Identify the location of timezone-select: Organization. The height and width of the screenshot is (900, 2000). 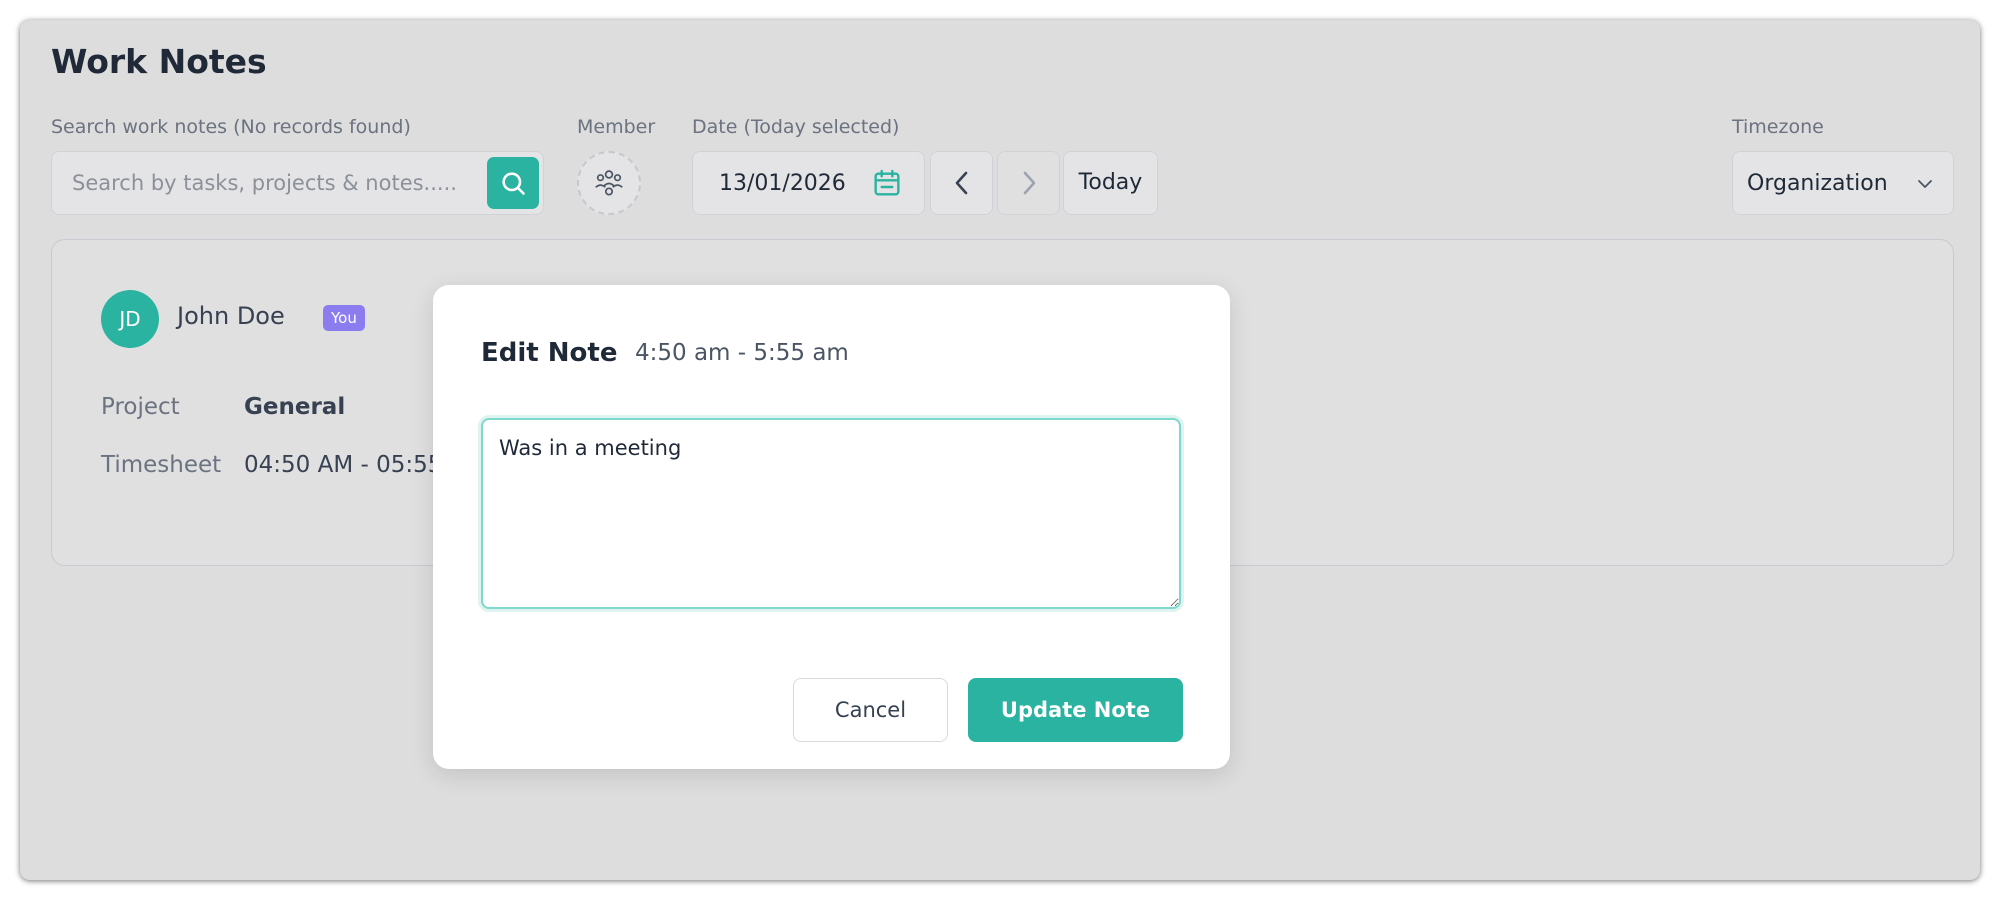
(1843, 183).